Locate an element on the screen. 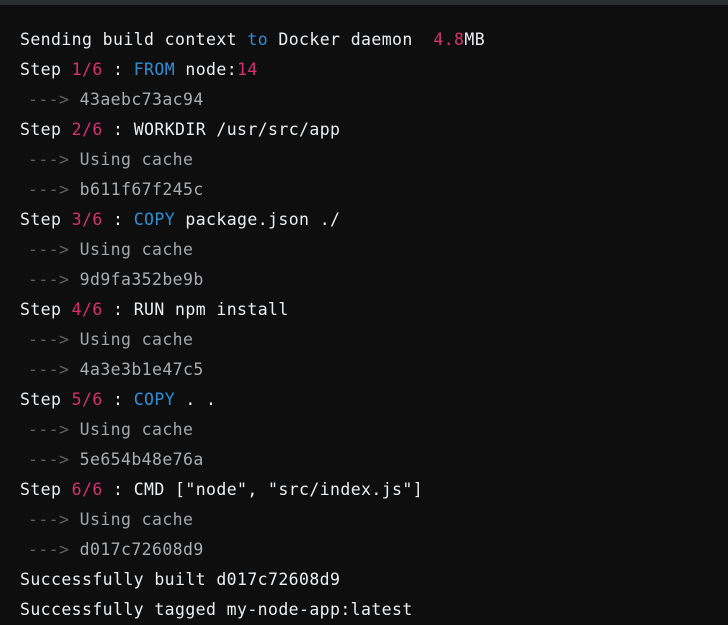  terminal-line-step-1: Step 1/6 : FROM node:14 is located at coordinates (364, 70).